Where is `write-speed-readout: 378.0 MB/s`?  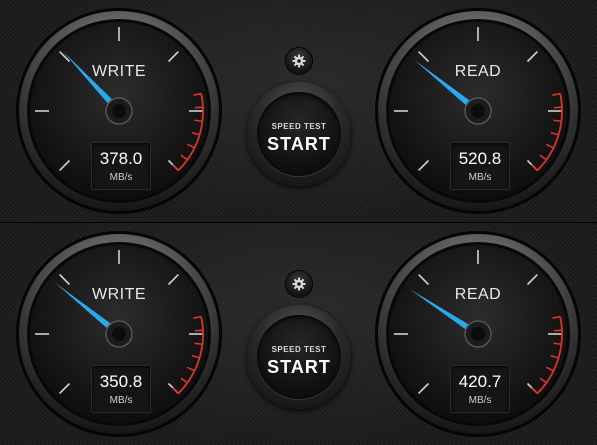
write-speed-readout: 378.0 MB/s is located at coordinates (121, 166).